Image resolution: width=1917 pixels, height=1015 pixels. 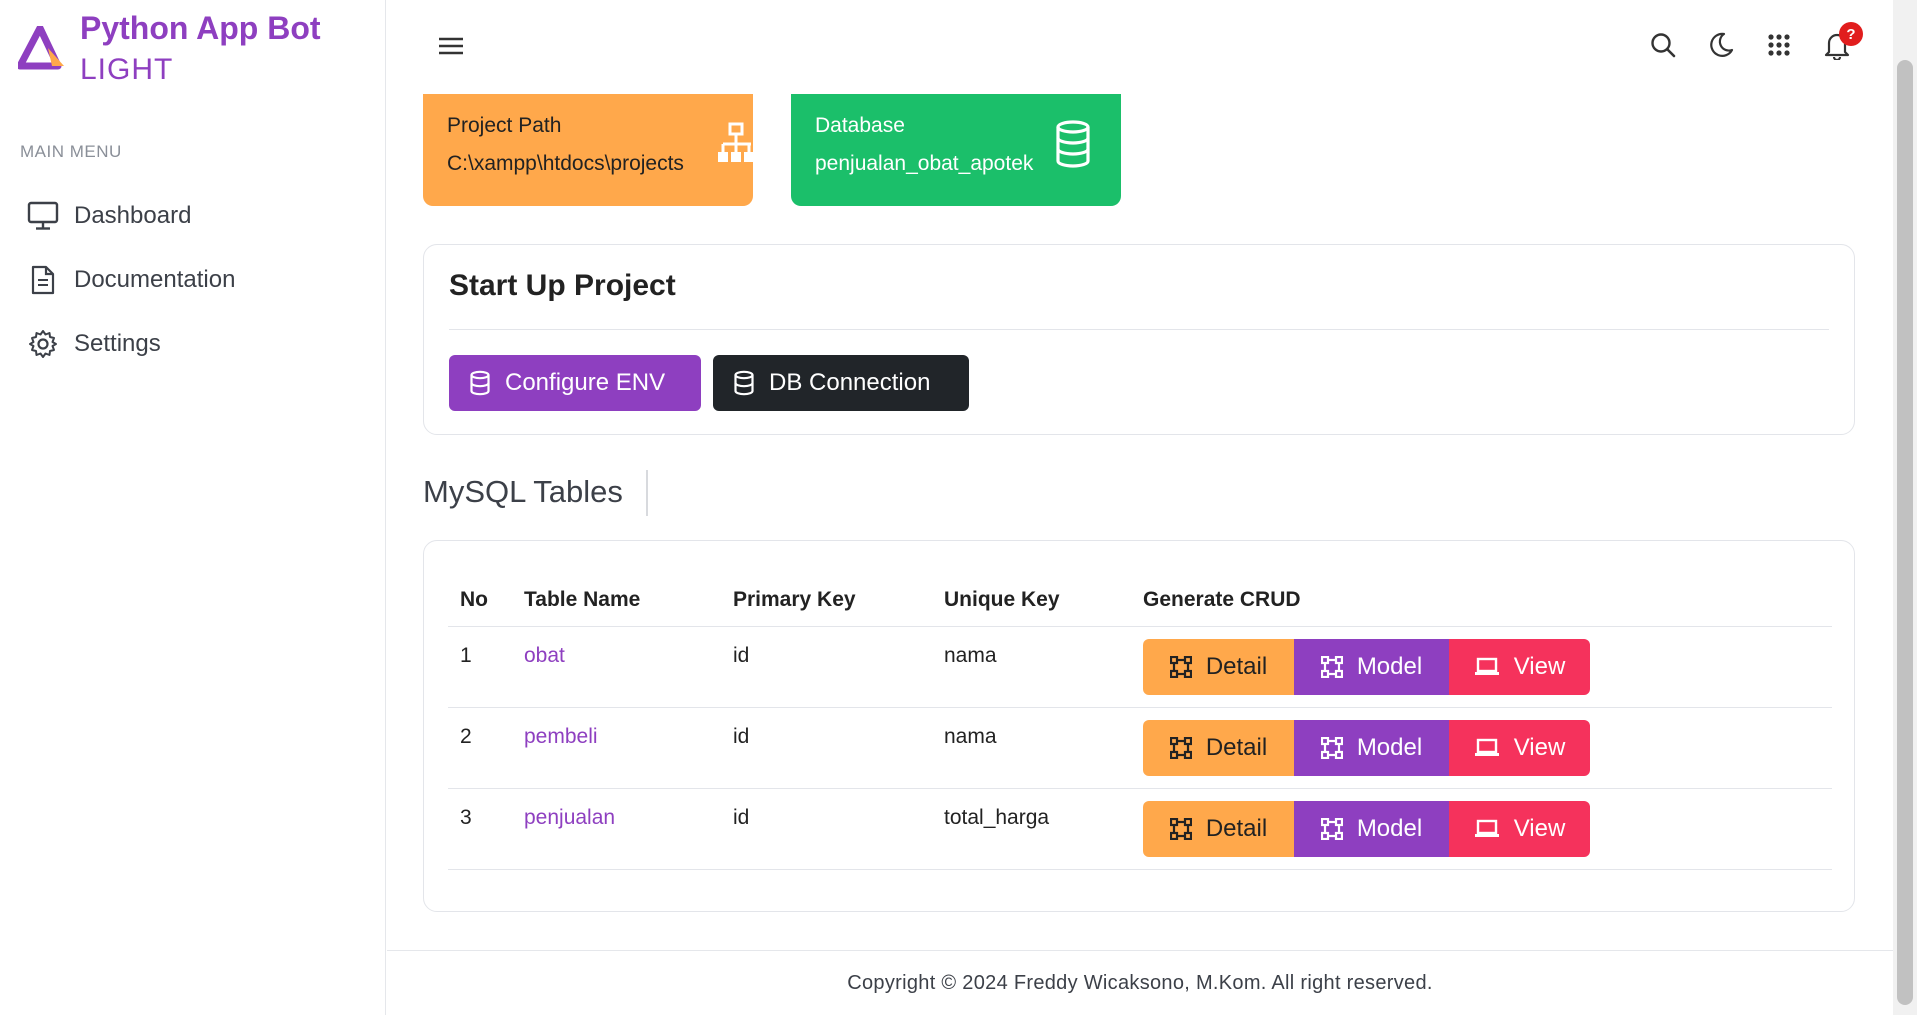 What do you see at coordinates (127, 69) in the screenshot?
I see `brand-subtitle: LIGHT` at bounding box center [127, 69].